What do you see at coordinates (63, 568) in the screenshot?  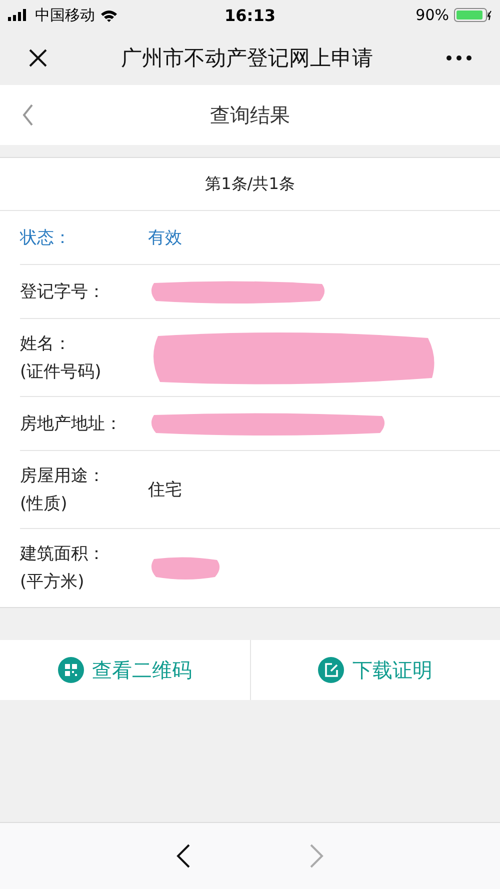 I see `field-label: 建筑面积： (平方米)` at bounding box center [63, 568].